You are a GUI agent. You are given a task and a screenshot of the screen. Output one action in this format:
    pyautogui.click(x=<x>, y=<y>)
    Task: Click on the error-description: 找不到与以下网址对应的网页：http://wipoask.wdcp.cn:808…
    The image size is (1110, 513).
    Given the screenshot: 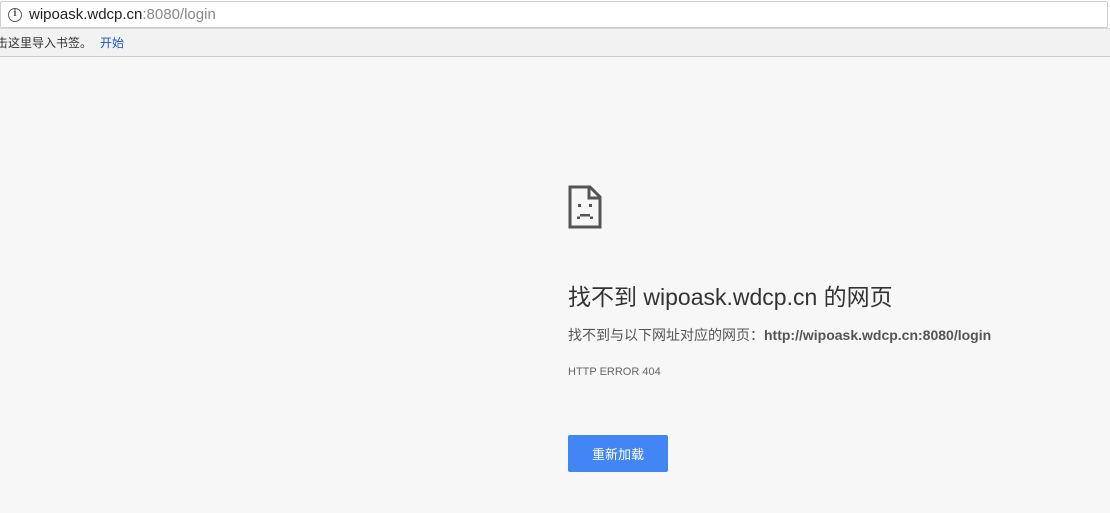 What is the action you would take?
    pyautogui.click(x=779, y=335)
    